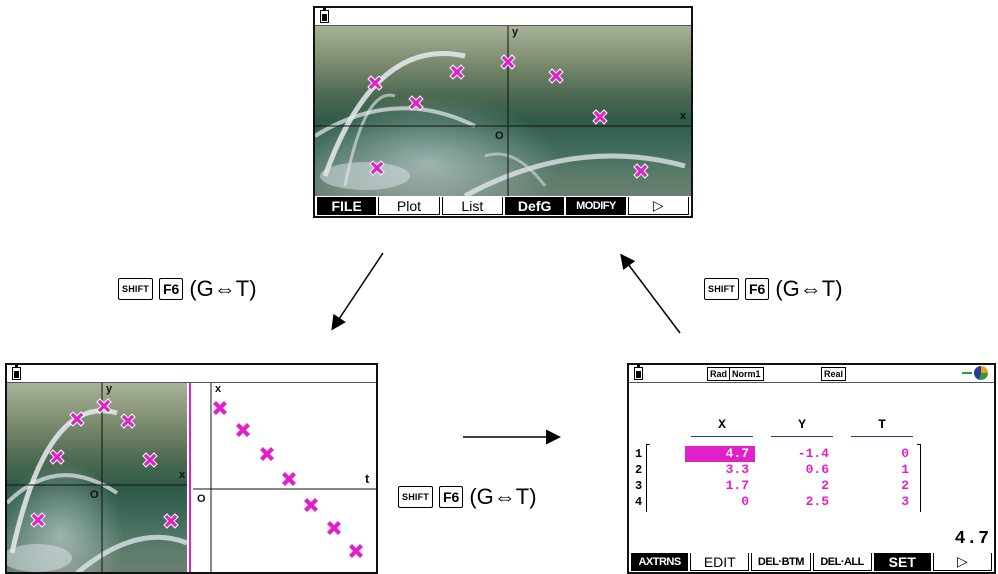 Image resolution: width=998 pixels, height=574 pixels. What do you see at coordinates (773, 289) in the screenshot?
I see `key-sequence-right: SHIFT F6 (G⇔T)` at bounding box center [773, 289].